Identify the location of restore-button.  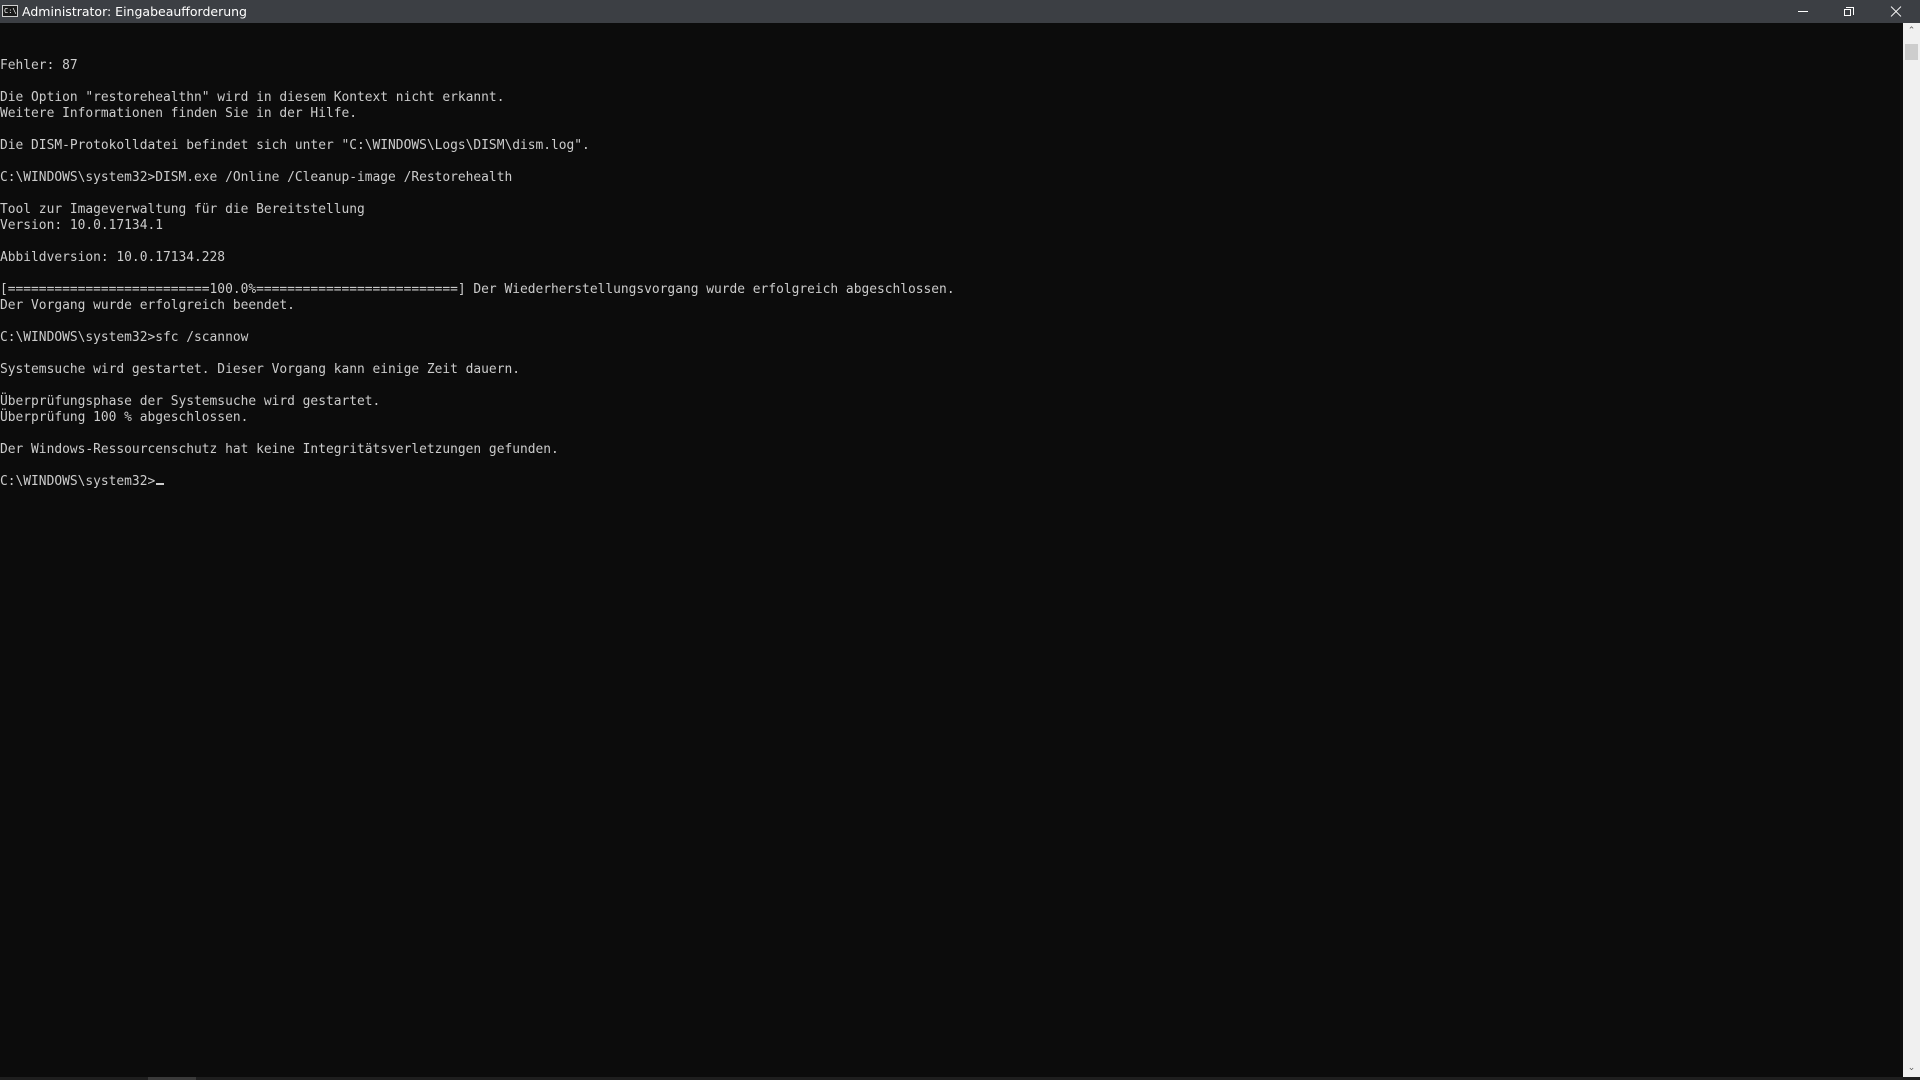
(1849, 11).